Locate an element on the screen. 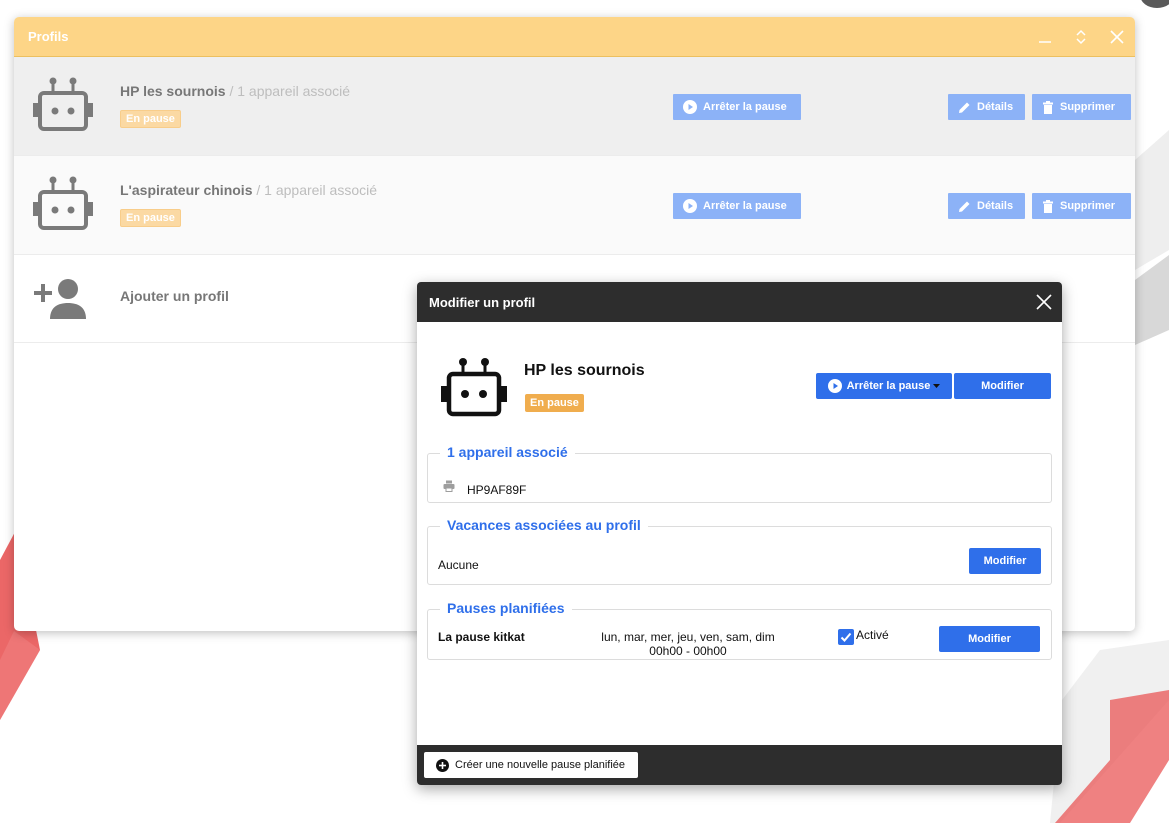  window-controls is located at coordinates (1081, 37).